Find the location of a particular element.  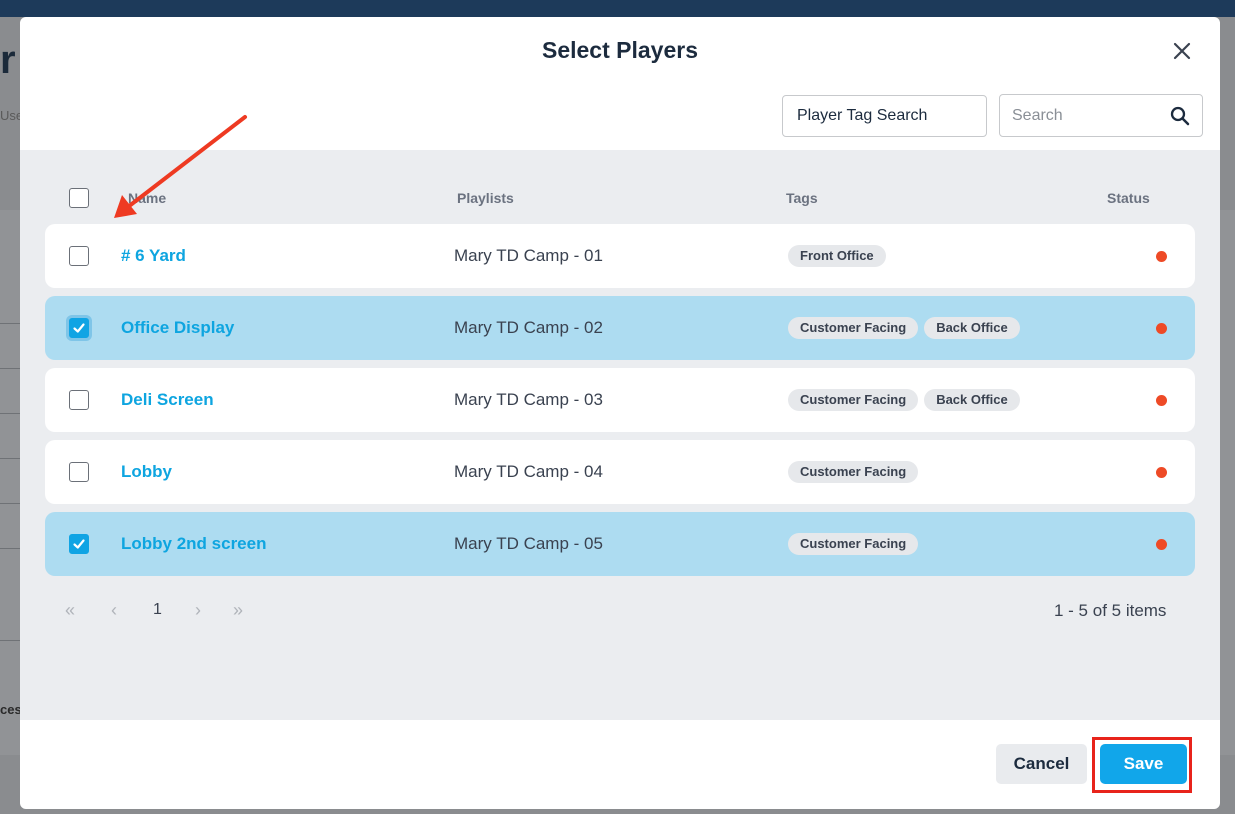

pager-info: 1 - 5 of 5 items is located at coordinates (1110, 610).